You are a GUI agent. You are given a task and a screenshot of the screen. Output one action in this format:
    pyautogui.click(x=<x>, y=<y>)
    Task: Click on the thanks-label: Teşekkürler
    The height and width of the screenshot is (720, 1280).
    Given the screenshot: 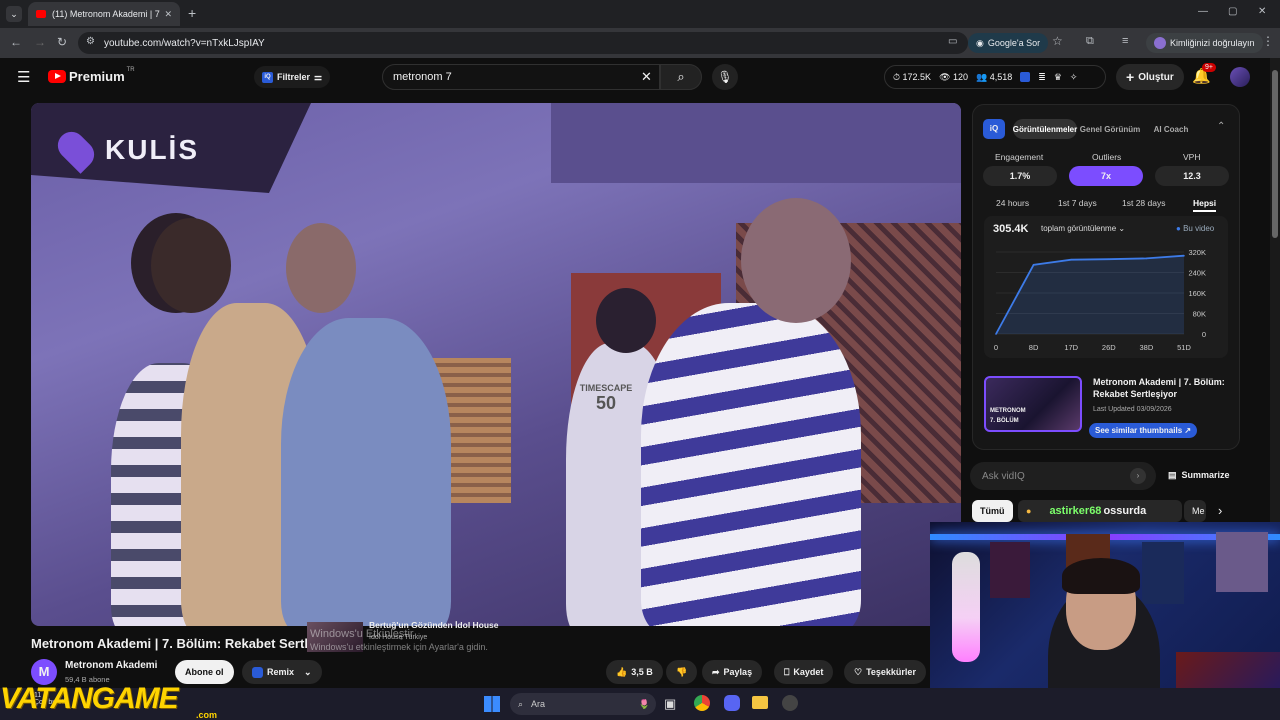 What is the action you would take?
    pyautogui.click(x=891, y=672)
    